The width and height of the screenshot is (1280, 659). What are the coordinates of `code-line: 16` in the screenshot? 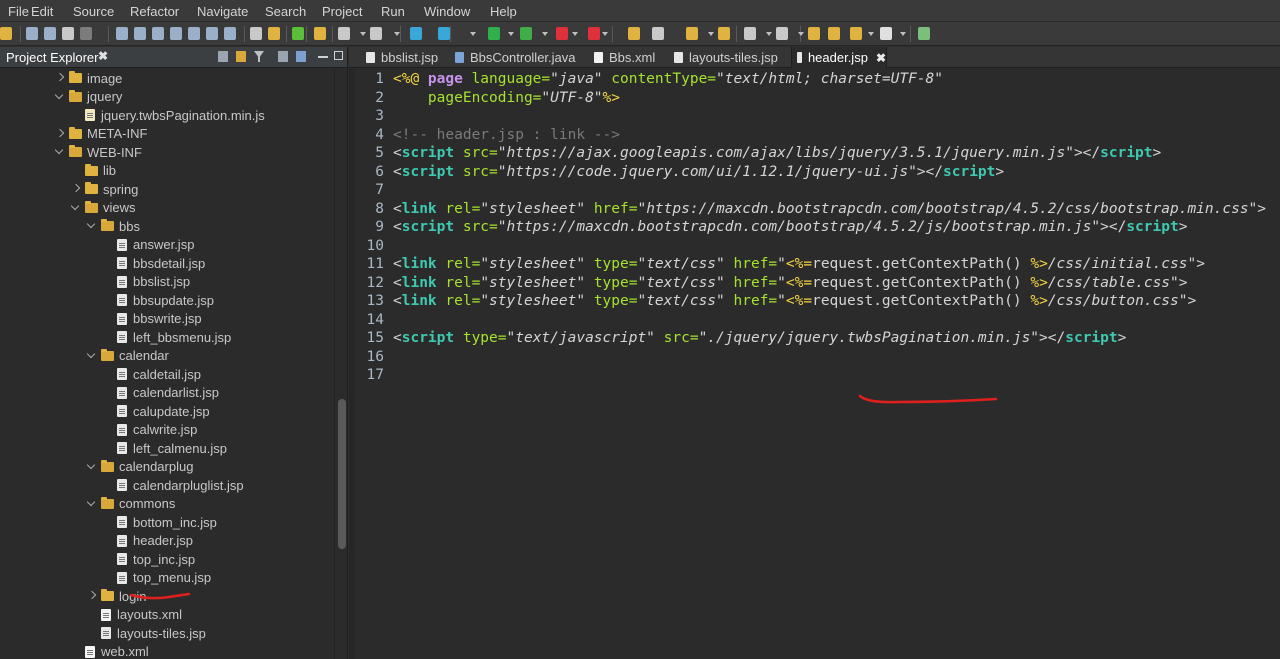 It's located at (374, 357).